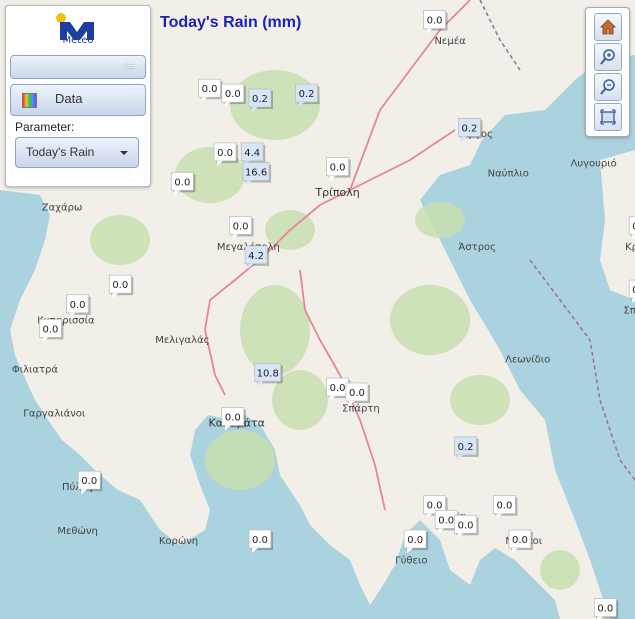 The width and height of the screenshot is (635, 619). What do you see at coordinates (629, 311) in the screenshot?
I see `place-label: Σπέτσες` at bounding box center [629, 311].